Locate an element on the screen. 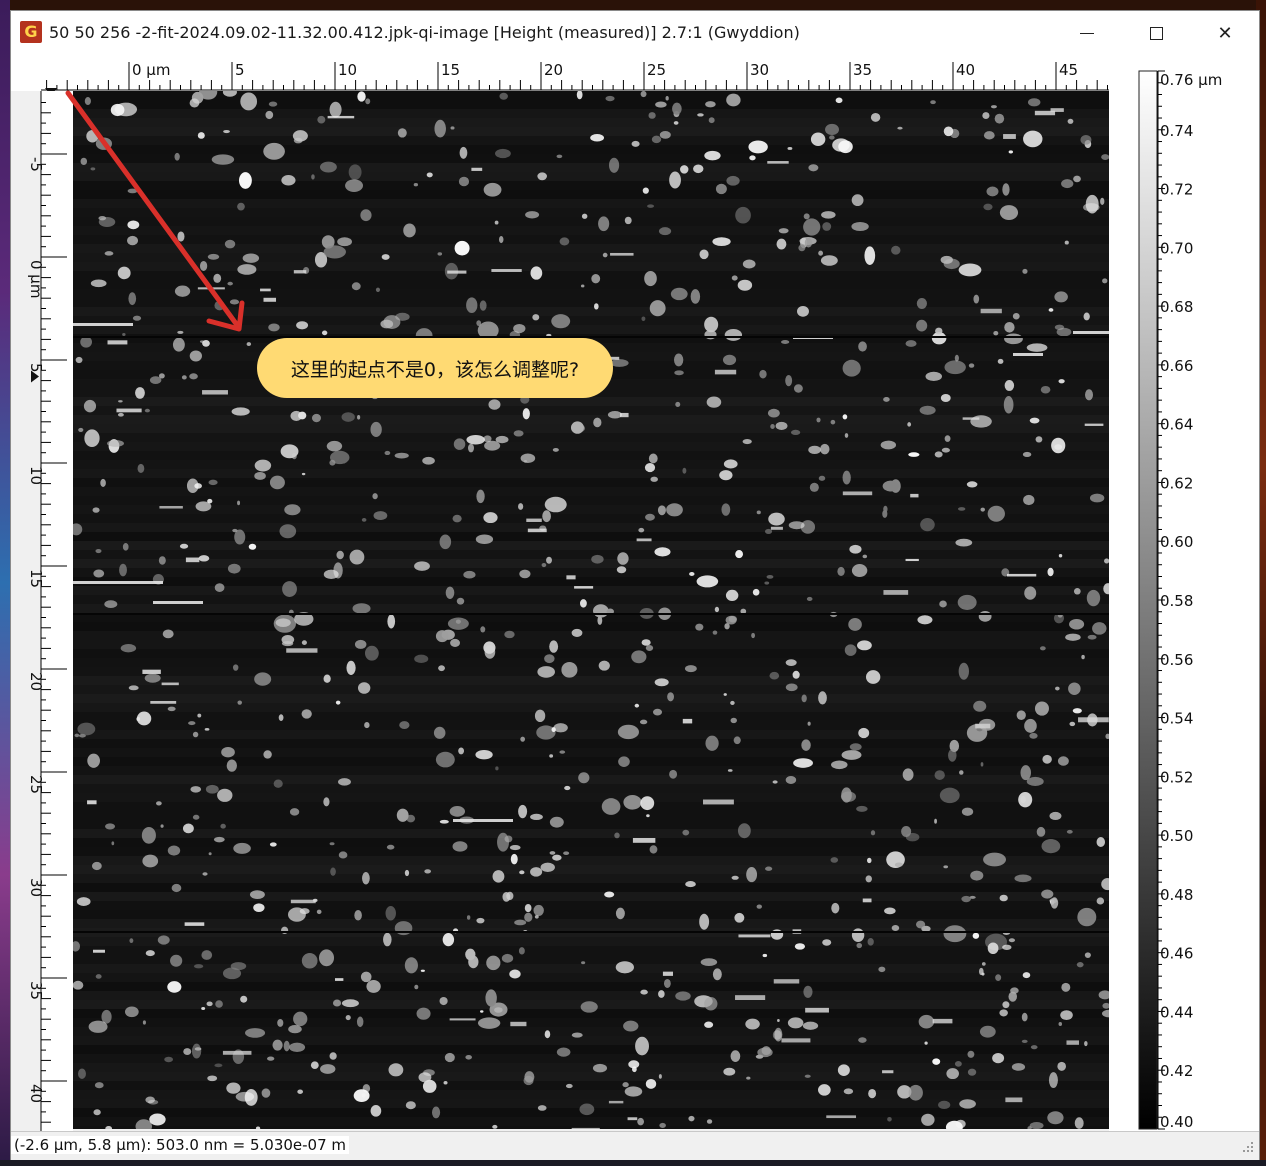  horizontal-ruler: 0 μm 5 10 15 20 25 30 35 40 45 is located at coordinates (576, 73).